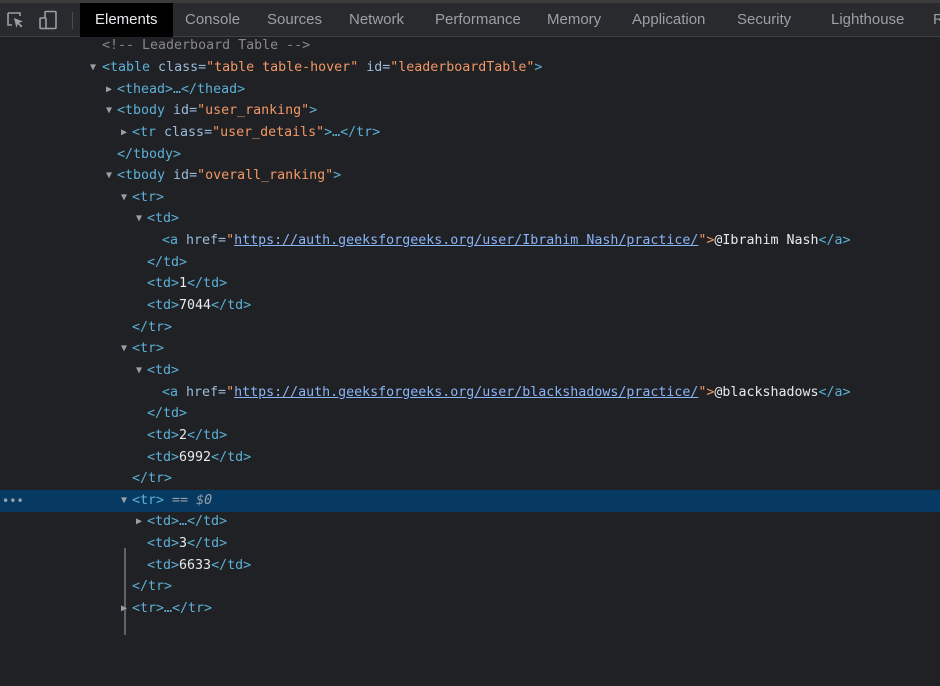 Image resolution: width=940 pixels, height=686 pixels. I want to click on tag-name: </tbody>, so click(149, 154).